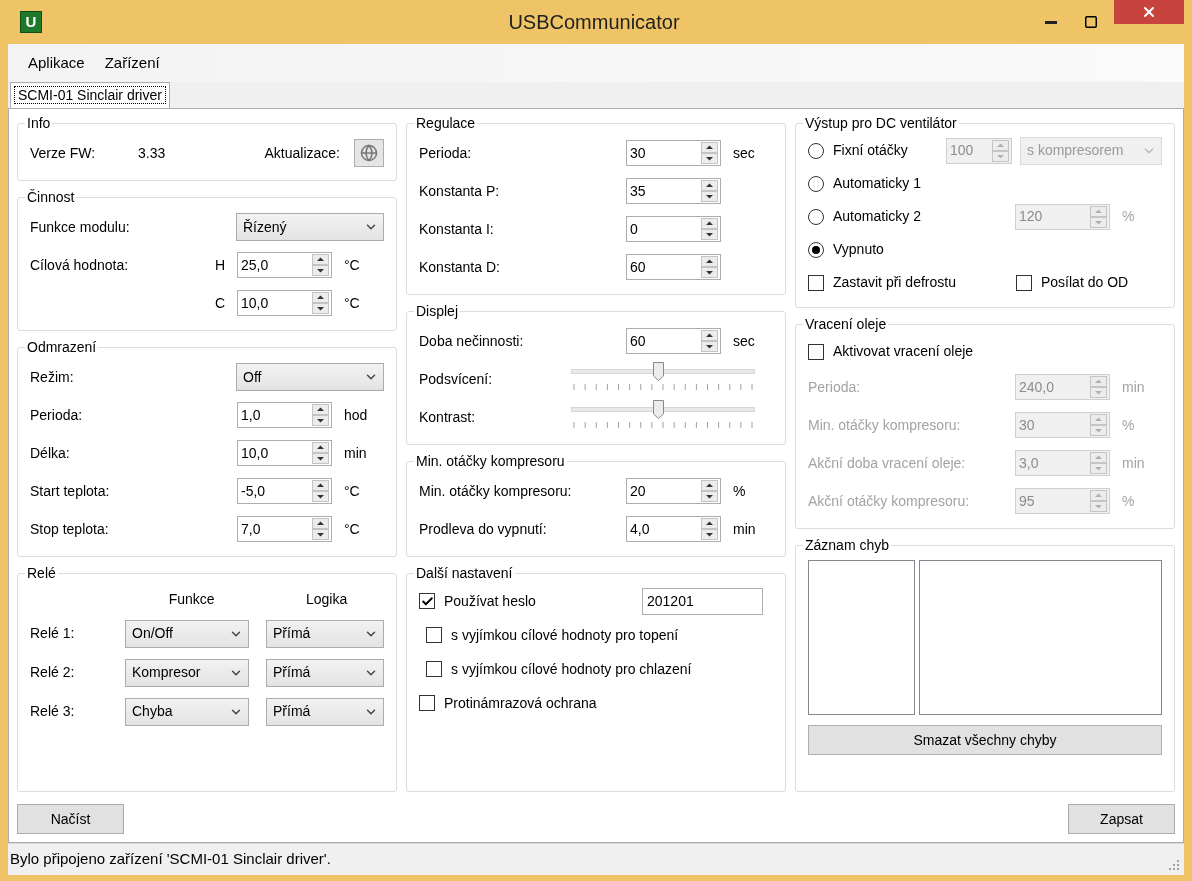 The width and height of the screenshot is (1192, 881). What do you see at coordinates (80, 265) in the screenshot?
I see `field-label: Cílová hodnota:` at bounding box center [80, 265].